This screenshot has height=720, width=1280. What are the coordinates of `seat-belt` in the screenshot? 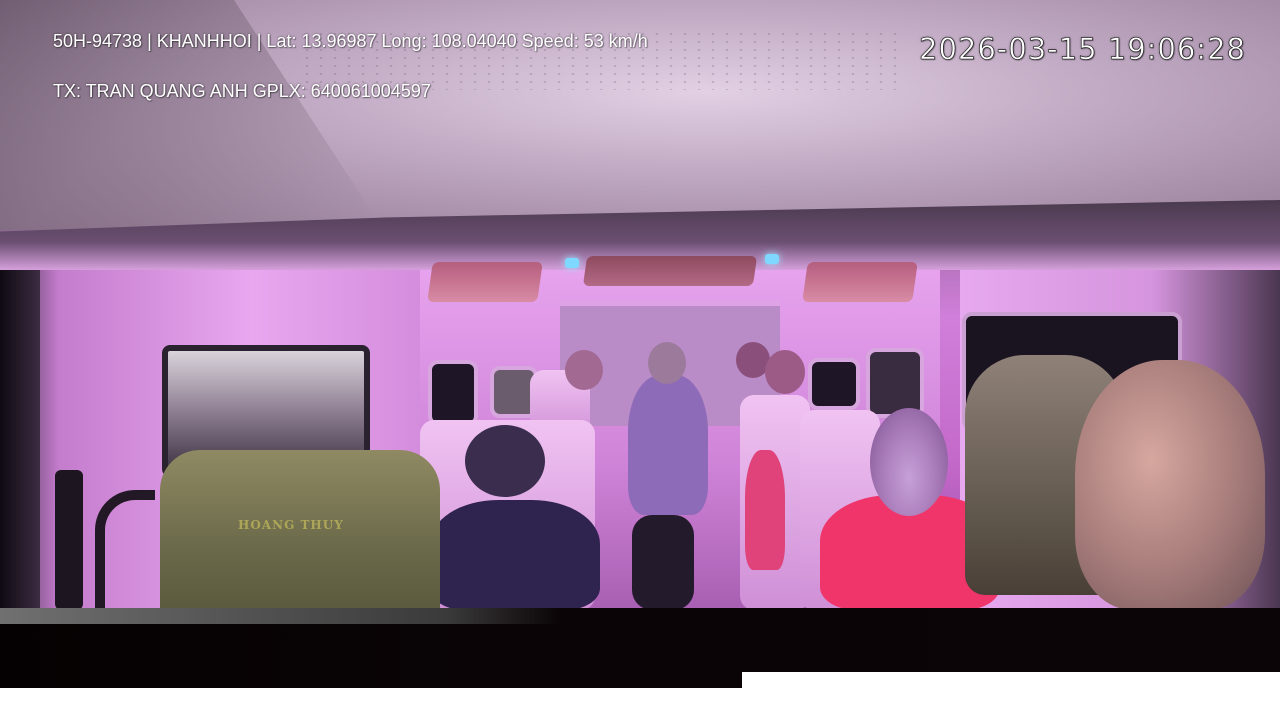 It's located at (69, 539).